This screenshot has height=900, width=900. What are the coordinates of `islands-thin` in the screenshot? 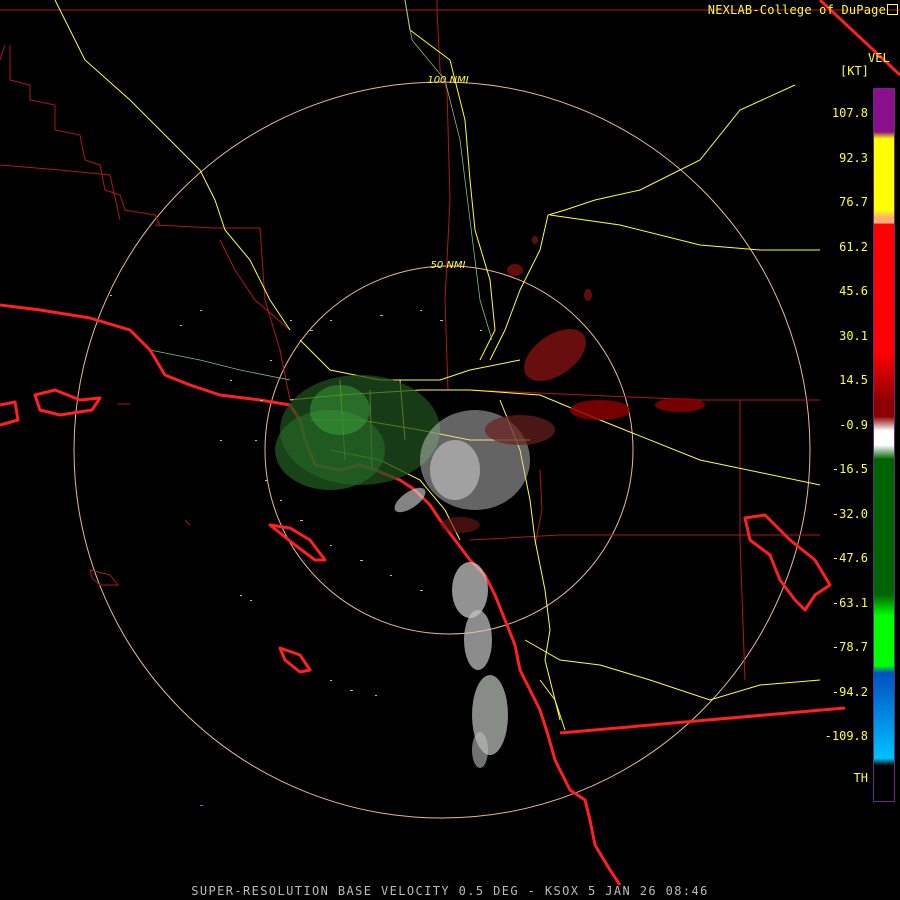 It's located at (140, 494).